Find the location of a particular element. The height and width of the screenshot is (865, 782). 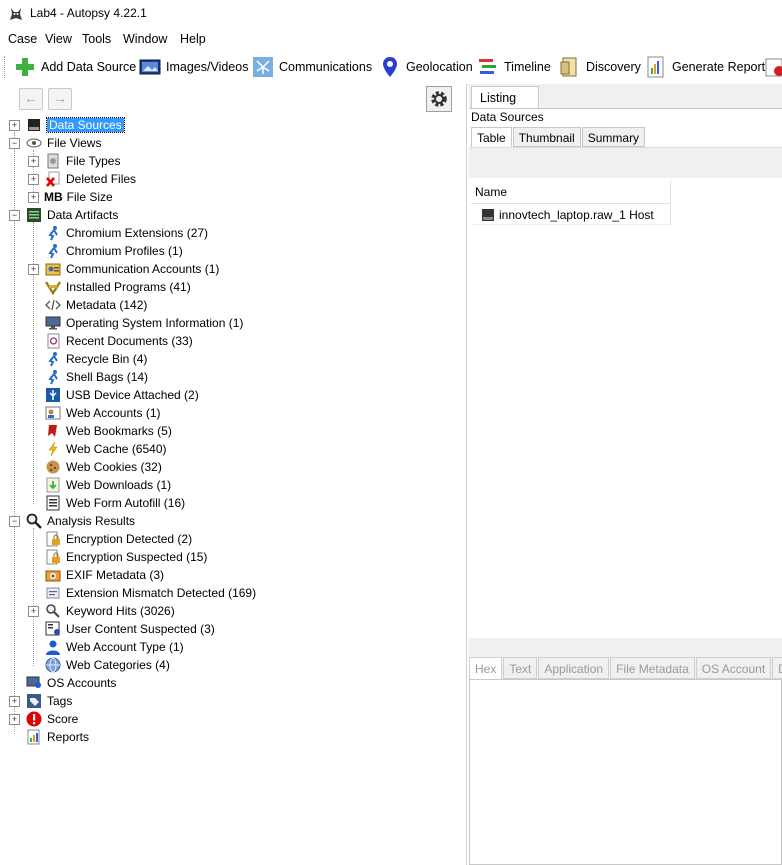

column-header-name: Name is located at coordinates (571, 192).